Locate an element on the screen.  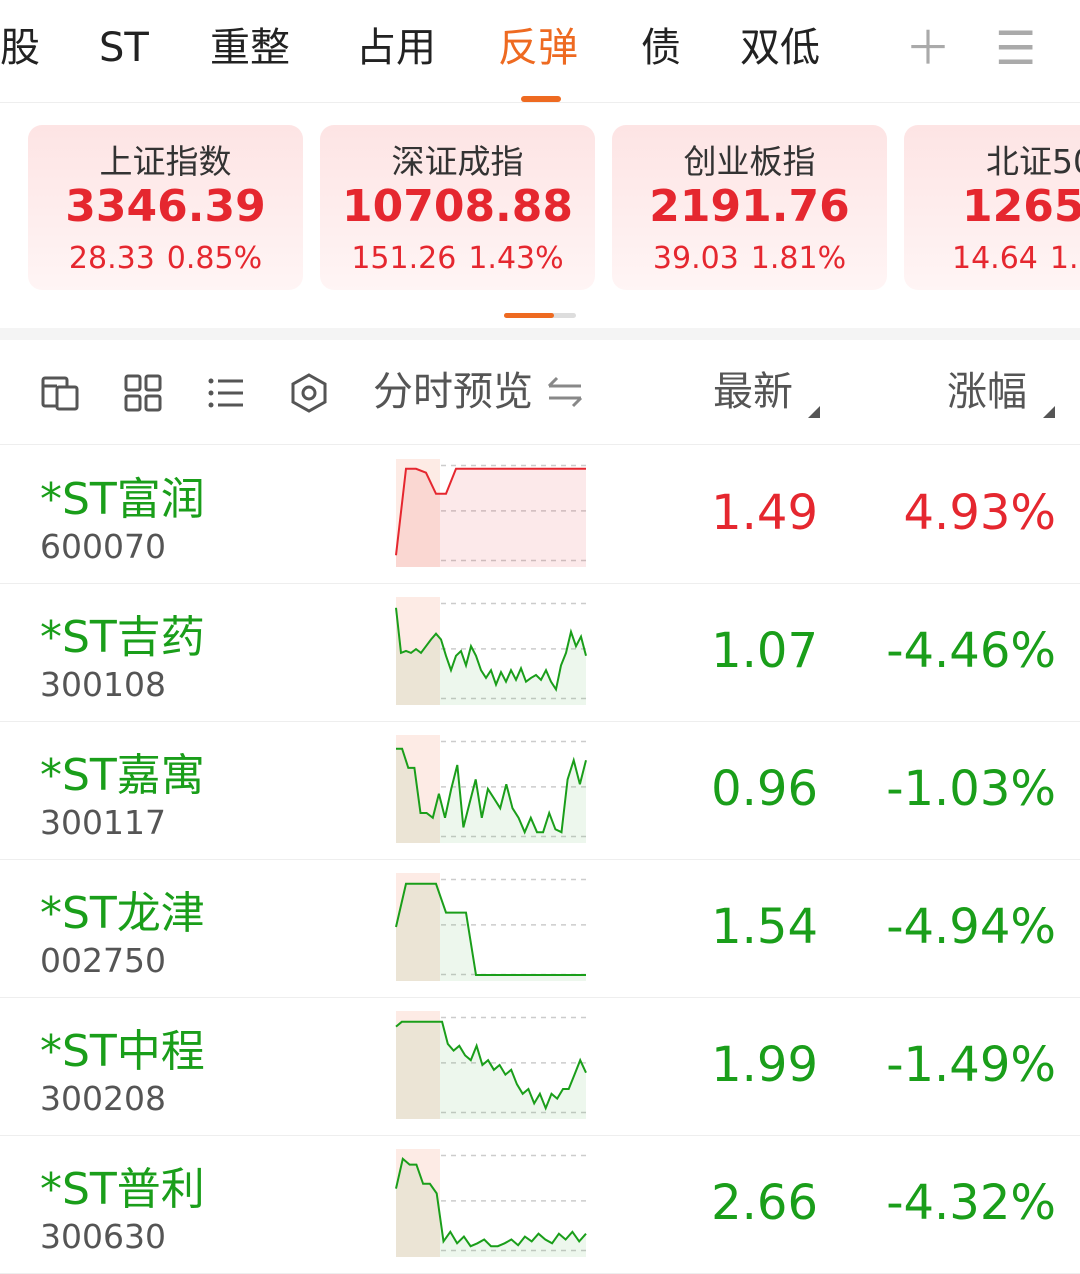
stock-code: 300108 is located at coordinates (103, 684).